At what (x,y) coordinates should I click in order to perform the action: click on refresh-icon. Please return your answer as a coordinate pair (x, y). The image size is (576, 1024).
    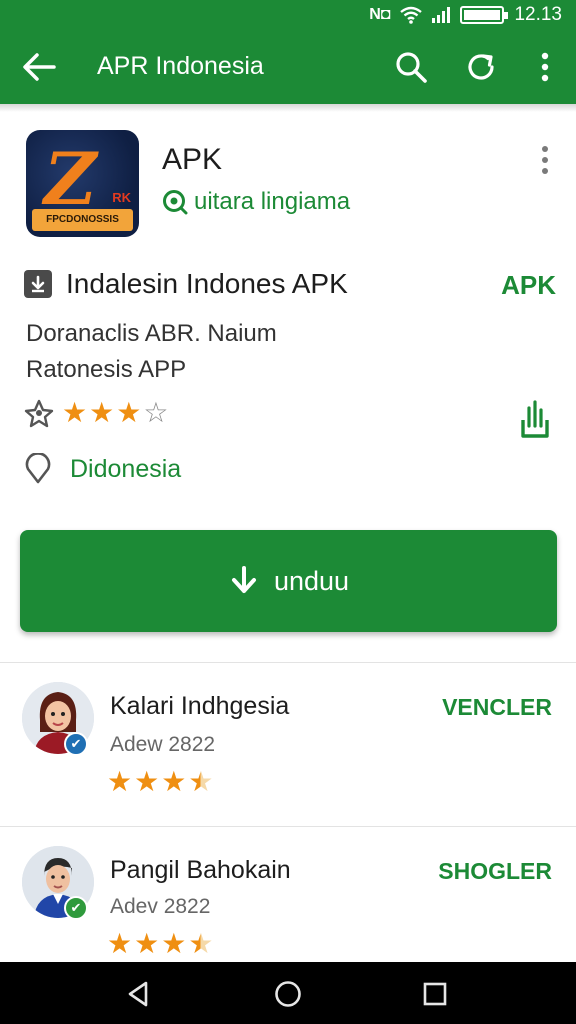
    Looking at the image, I should click on (481, 67).